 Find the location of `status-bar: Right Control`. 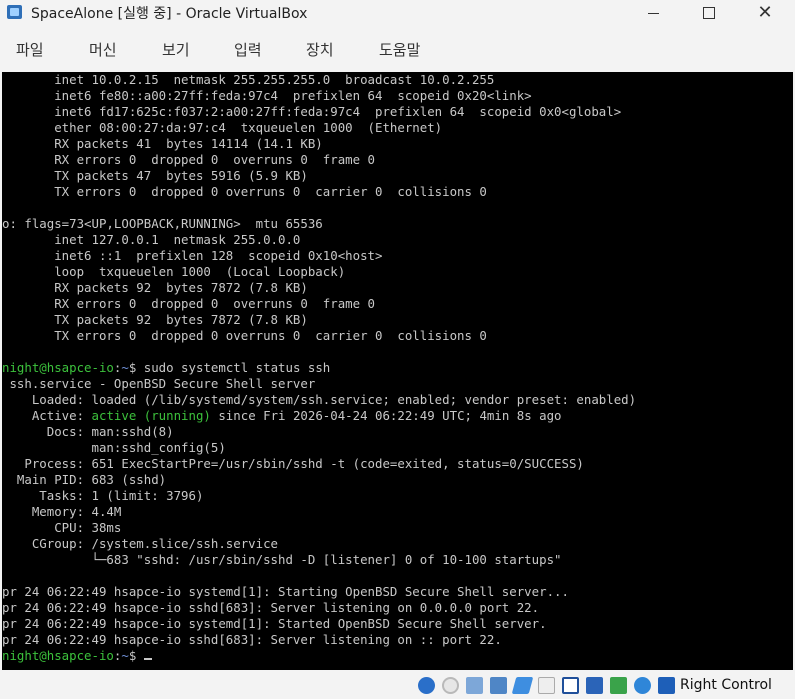

status-bar: Right Control is located at coordinates (397, 685).